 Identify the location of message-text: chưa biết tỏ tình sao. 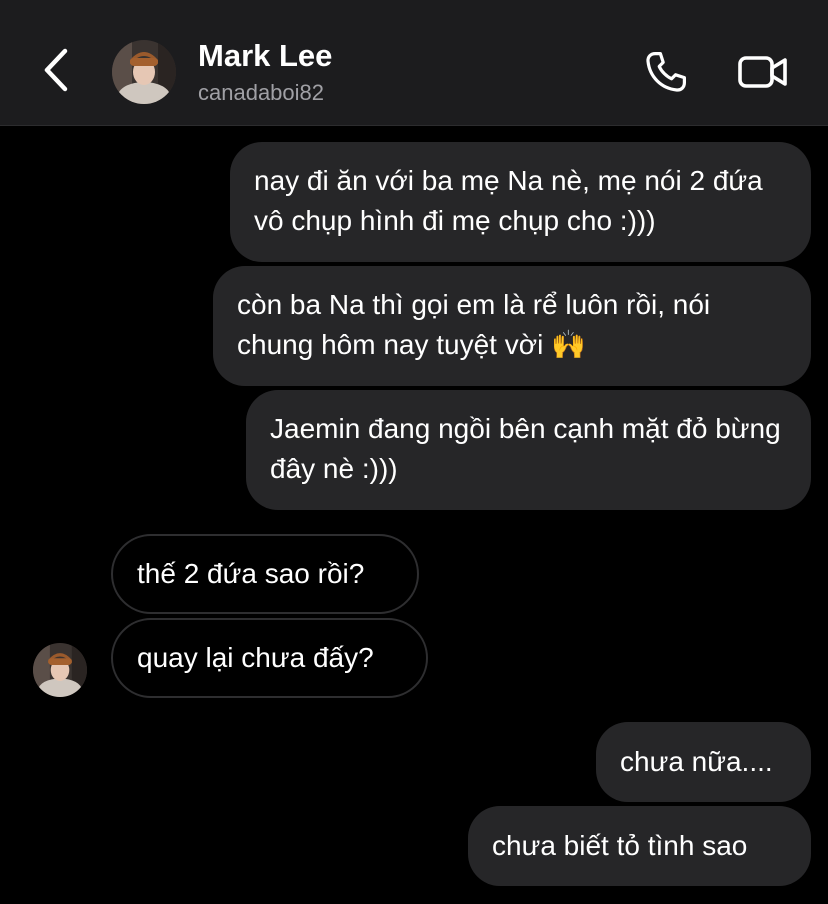
(620, 845).